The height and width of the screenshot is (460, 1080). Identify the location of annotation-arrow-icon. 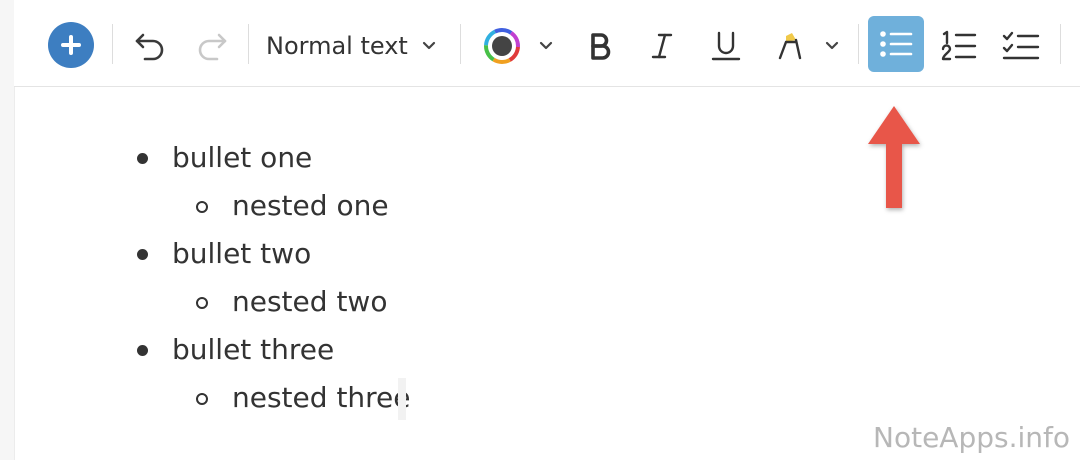
(894, 157).